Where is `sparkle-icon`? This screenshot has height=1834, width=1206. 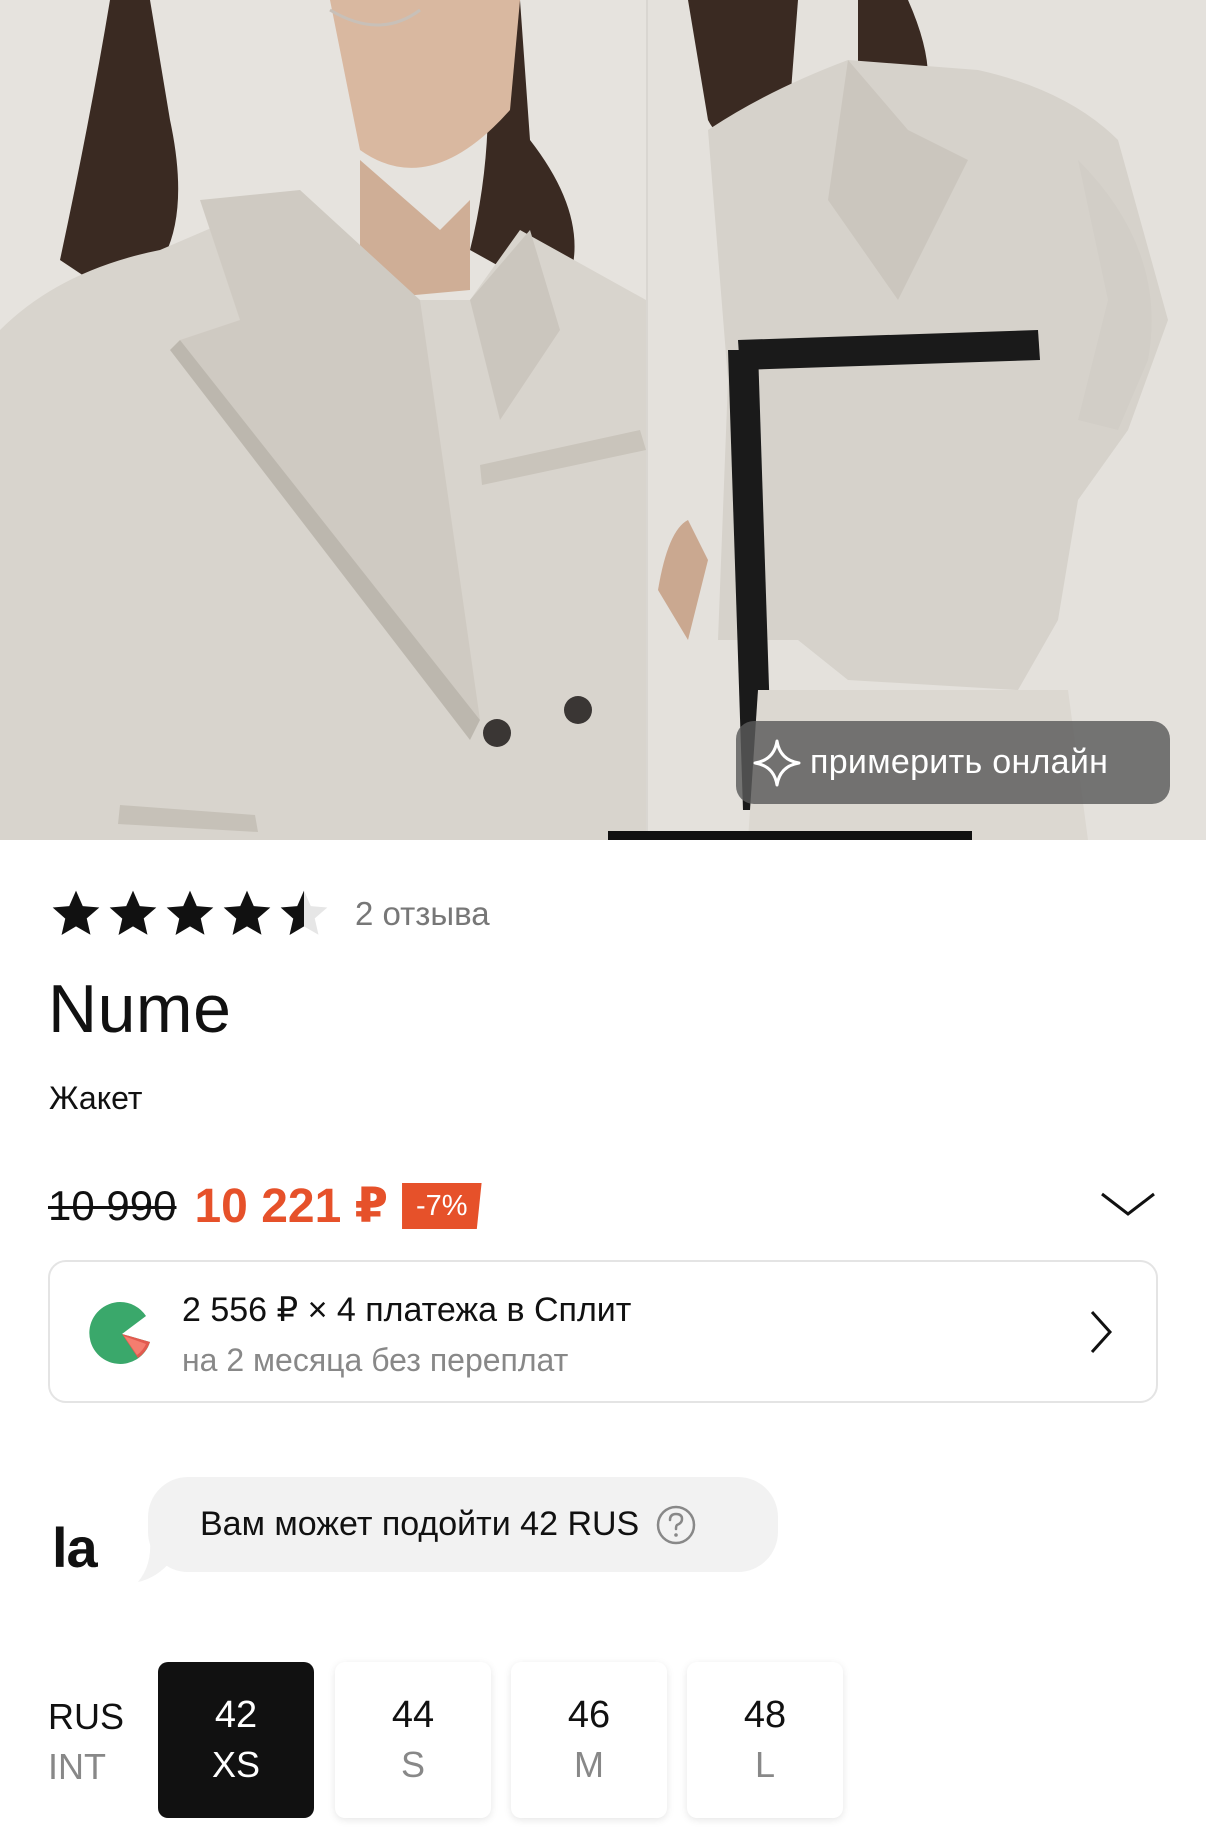 sparkle-icon is located at coordinates (777, 762).